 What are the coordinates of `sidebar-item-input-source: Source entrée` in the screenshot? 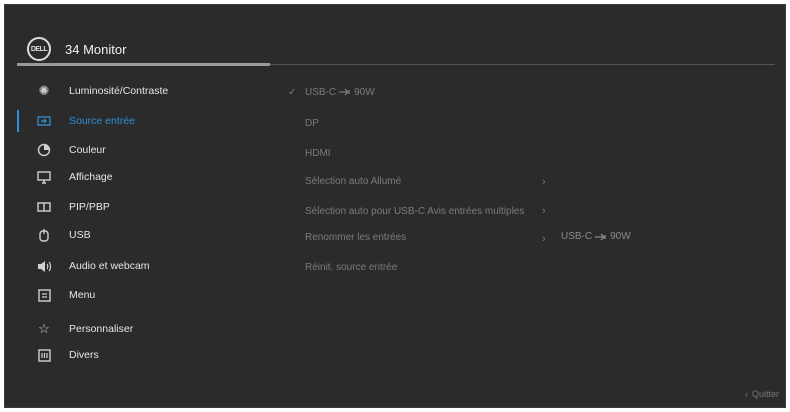 It's located at (146, 121).